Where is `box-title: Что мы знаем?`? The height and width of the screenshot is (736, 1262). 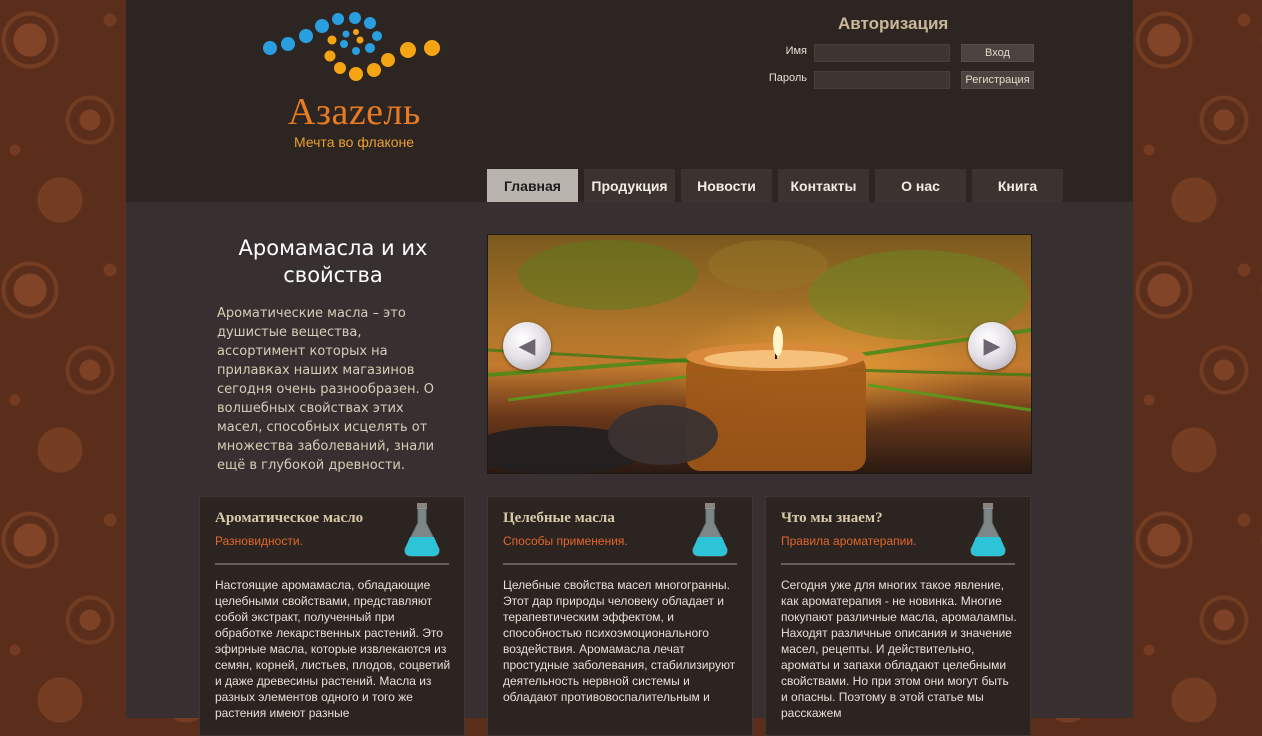 box-title: Что мы знаем? is located at coordinates (832, 518).